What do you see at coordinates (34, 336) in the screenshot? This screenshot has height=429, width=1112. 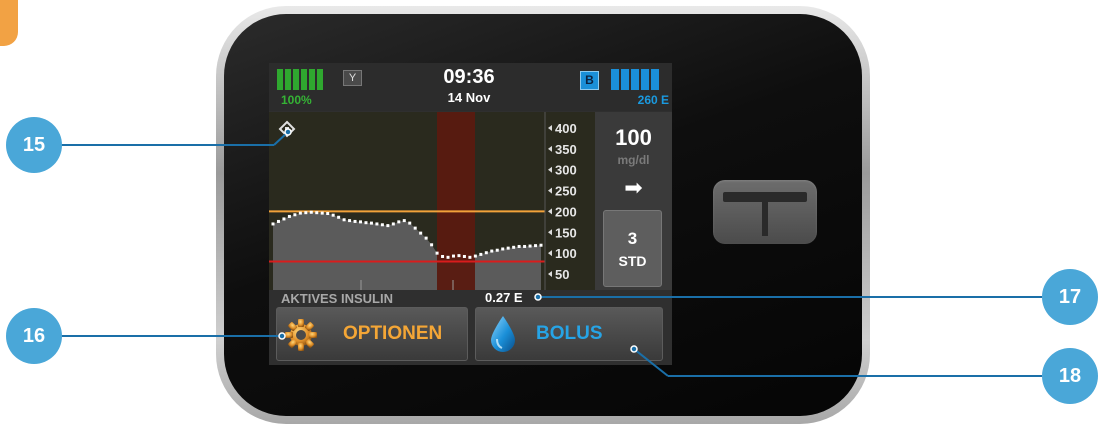 I see `callout-16: 16` at bounding box center [34, 336].